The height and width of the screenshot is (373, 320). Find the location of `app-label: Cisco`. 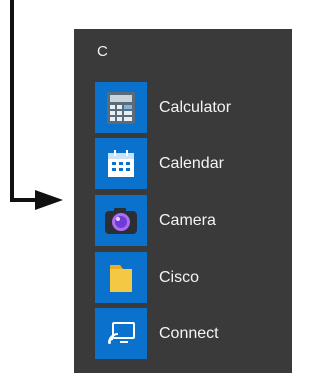

app-label: Cisco is located at coordinates (179, 277).